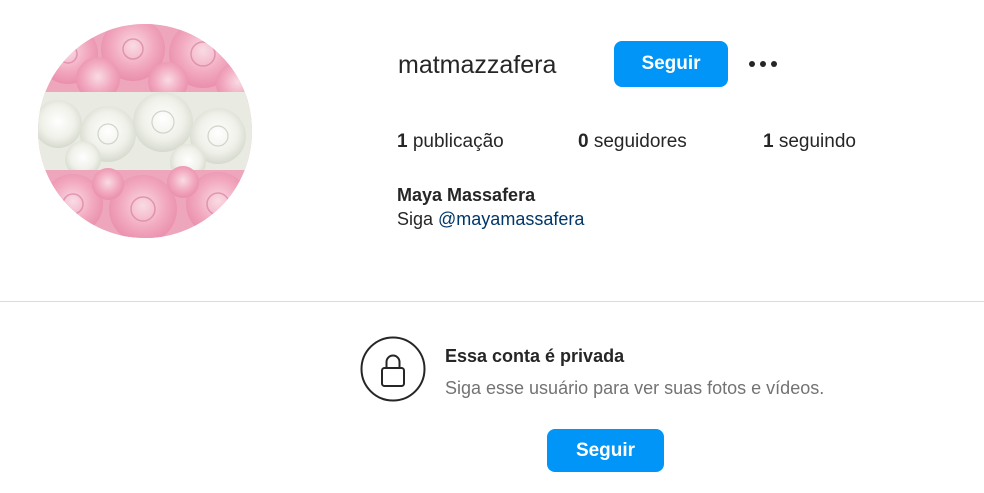 The width and height of the screenshot is (984, 493). What do you see at coordinates (418, 219) in the screenshot?
I see `bio-prefix: Siga` at bounding box center [418, 219].